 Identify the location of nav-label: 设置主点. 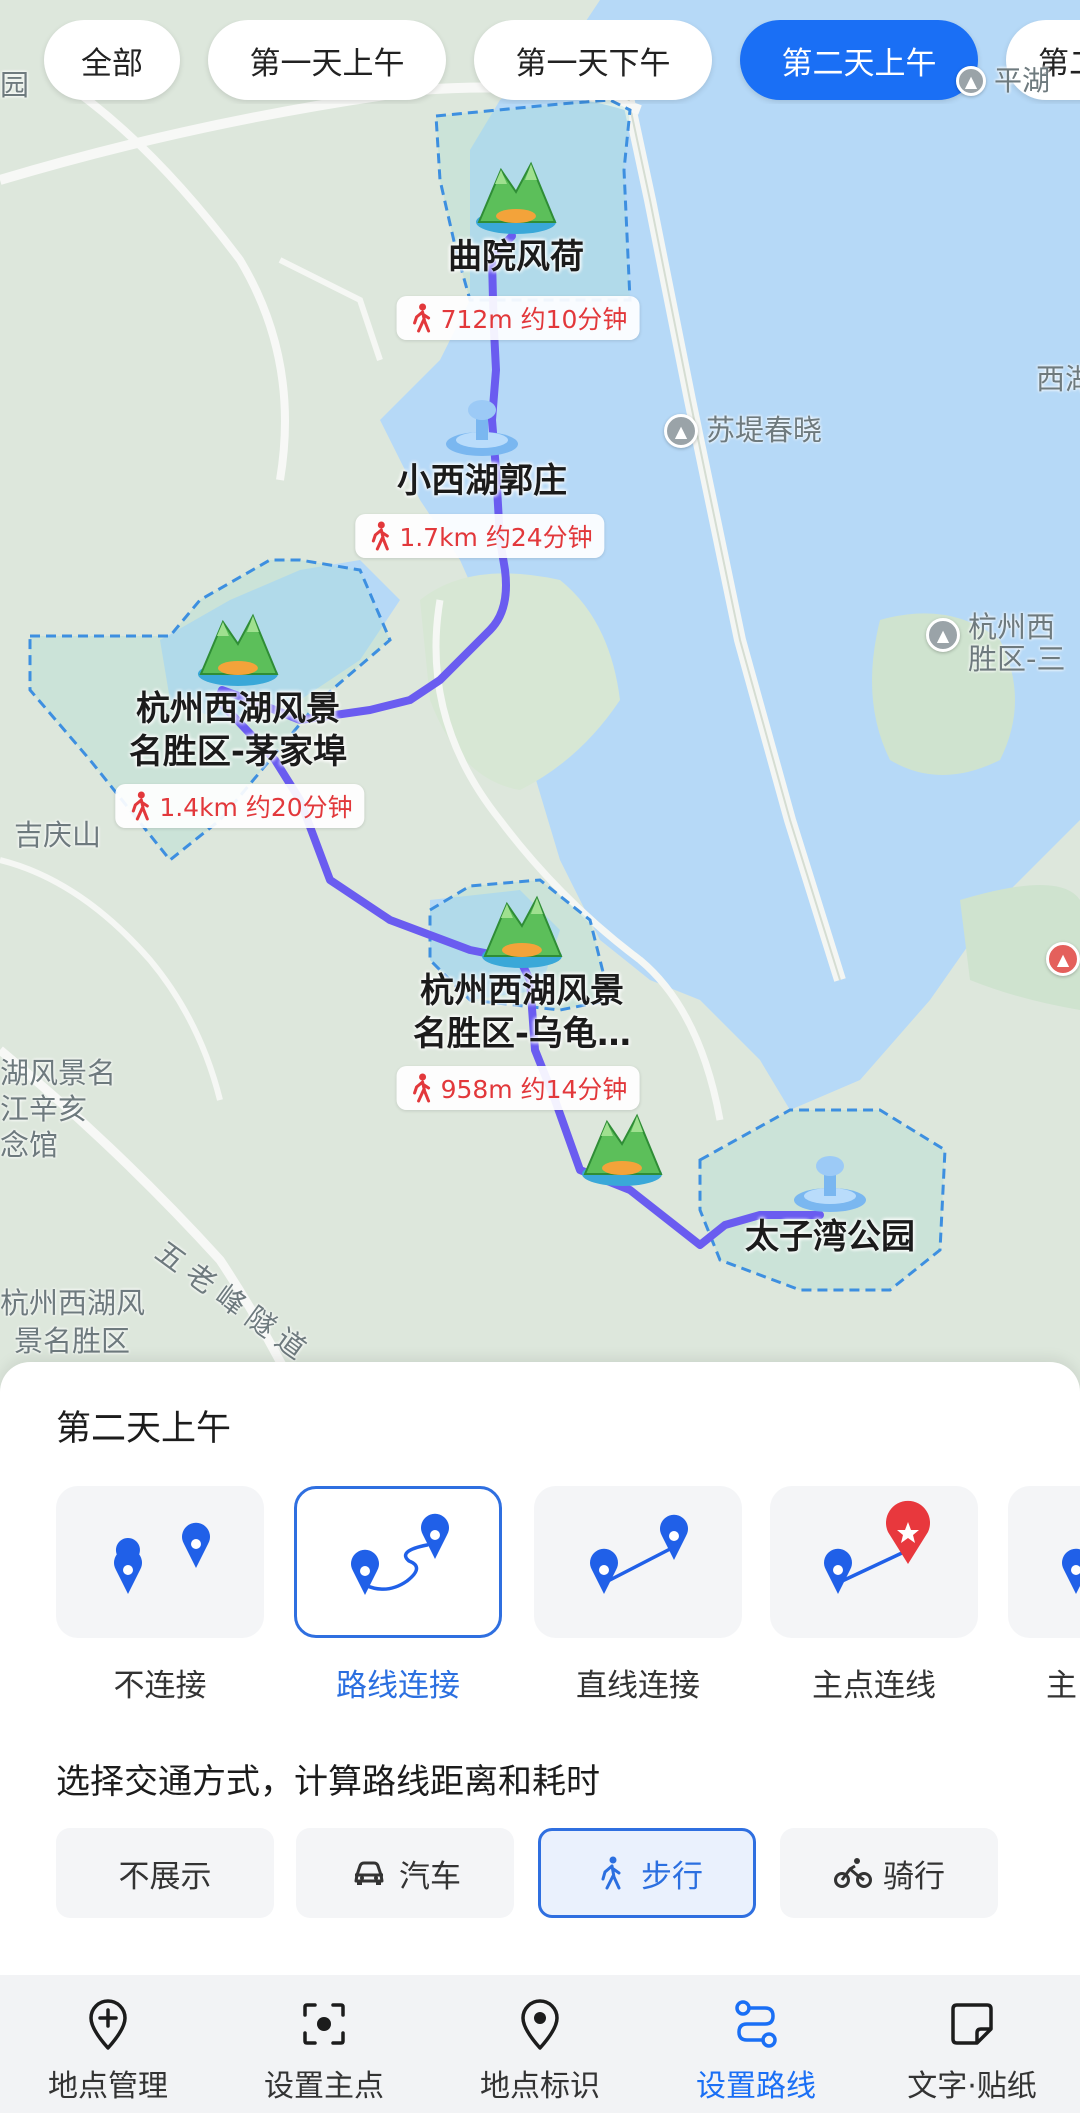
(324, 2086).